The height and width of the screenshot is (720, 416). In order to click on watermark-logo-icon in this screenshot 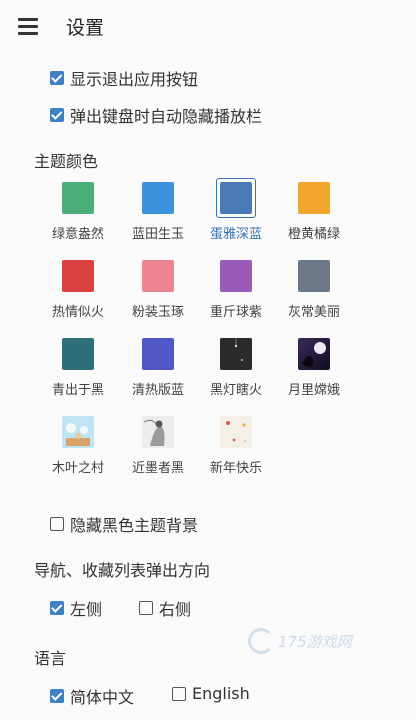, I will do `click(261, 641)`.